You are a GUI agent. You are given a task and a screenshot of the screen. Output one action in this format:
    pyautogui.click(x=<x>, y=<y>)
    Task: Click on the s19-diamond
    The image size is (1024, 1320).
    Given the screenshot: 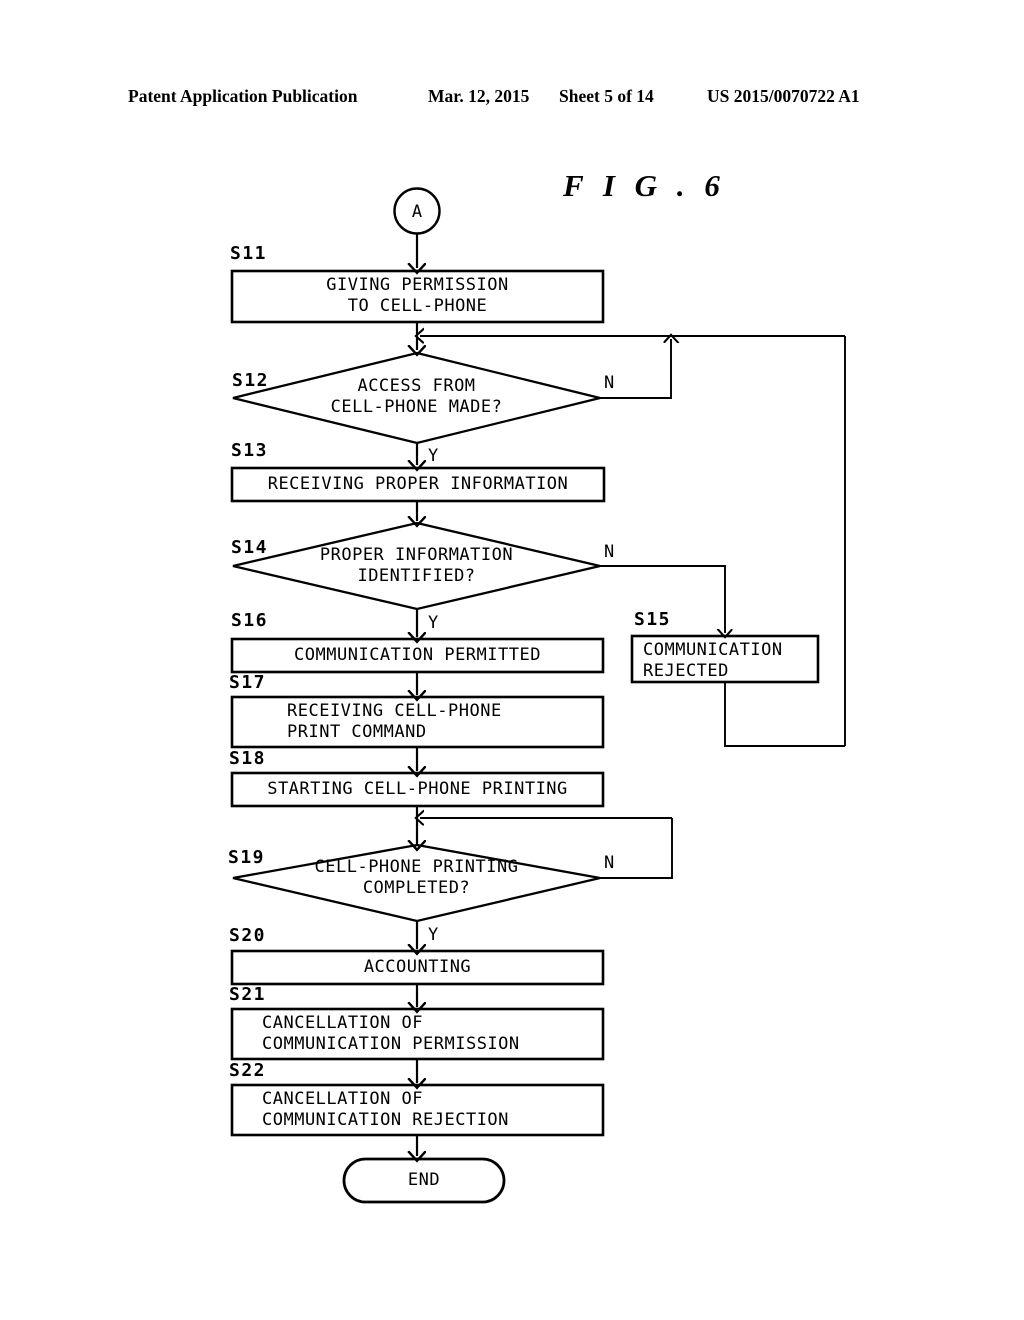 What is the action you would take?
    pyautogui.click(x=416, y=883)
    